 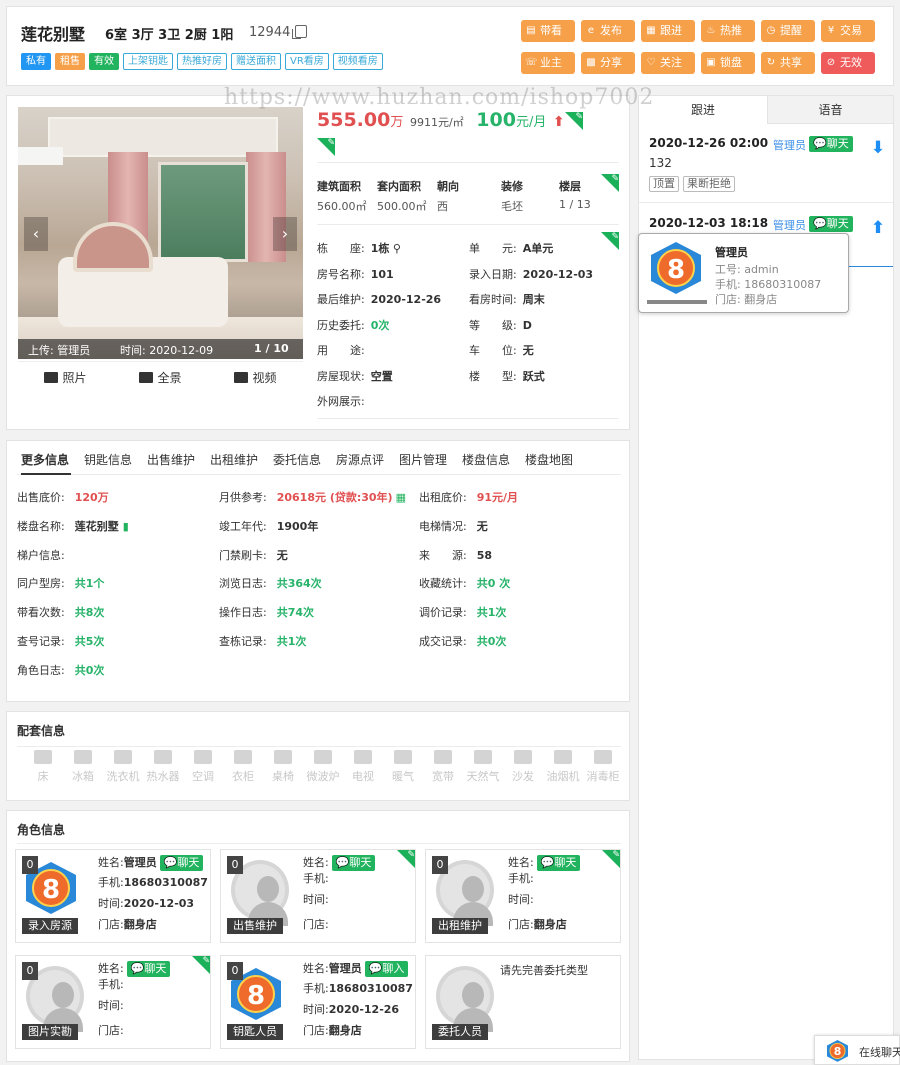 What do you see at coordinates (610, 183) in the screenshot?
I see `edit-spec-icon` at bounding box center [610, 183].